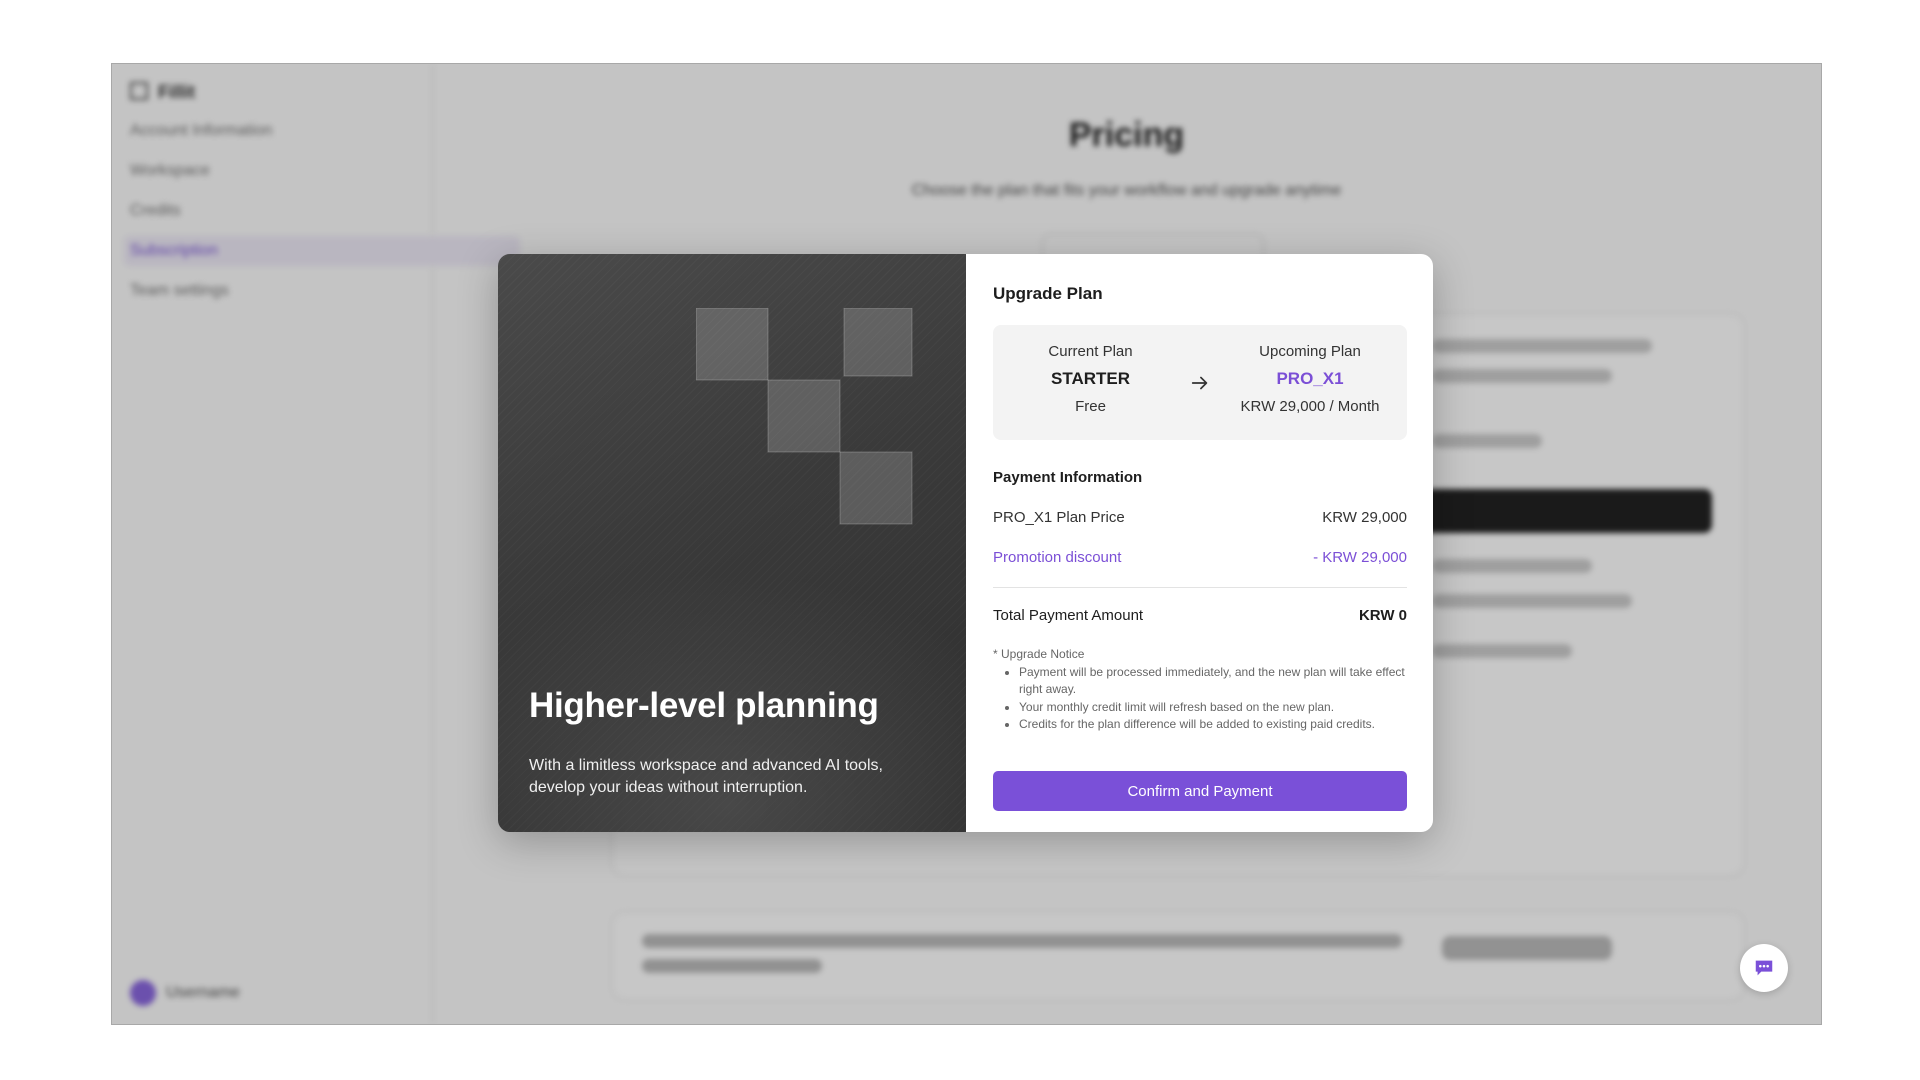 The height and width of the screenshot is (1080, 1920). Describe the element at coordinates (1364, 517) in the screenshot. I see `plan-price-value: KRW 29,000` at that location.